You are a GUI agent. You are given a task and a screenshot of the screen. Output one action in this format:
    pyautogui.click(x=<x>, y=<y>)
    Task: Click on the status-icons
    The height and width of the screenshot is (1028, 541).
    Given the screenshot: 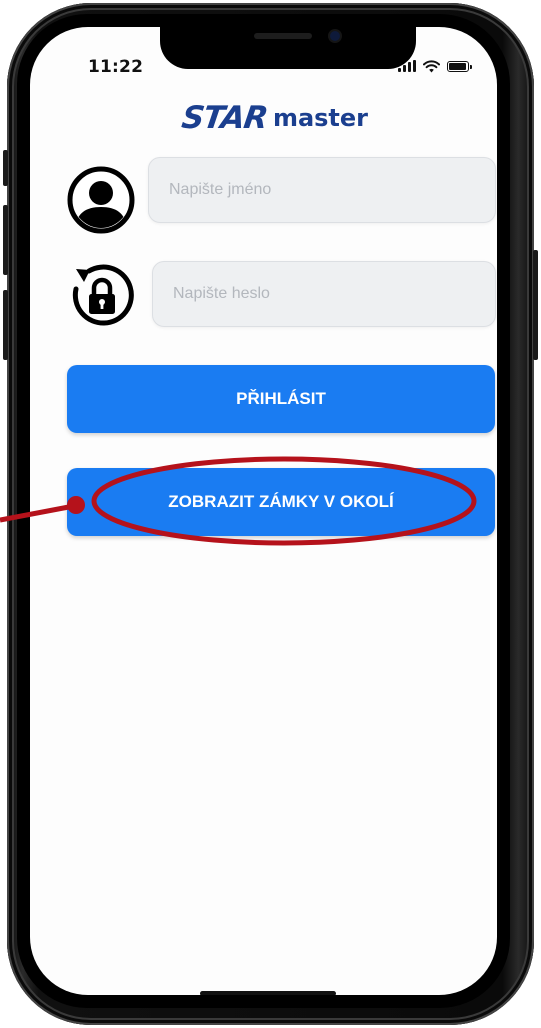 What is the action you would take?
    pyautogui.click(x=435, y=66)
    